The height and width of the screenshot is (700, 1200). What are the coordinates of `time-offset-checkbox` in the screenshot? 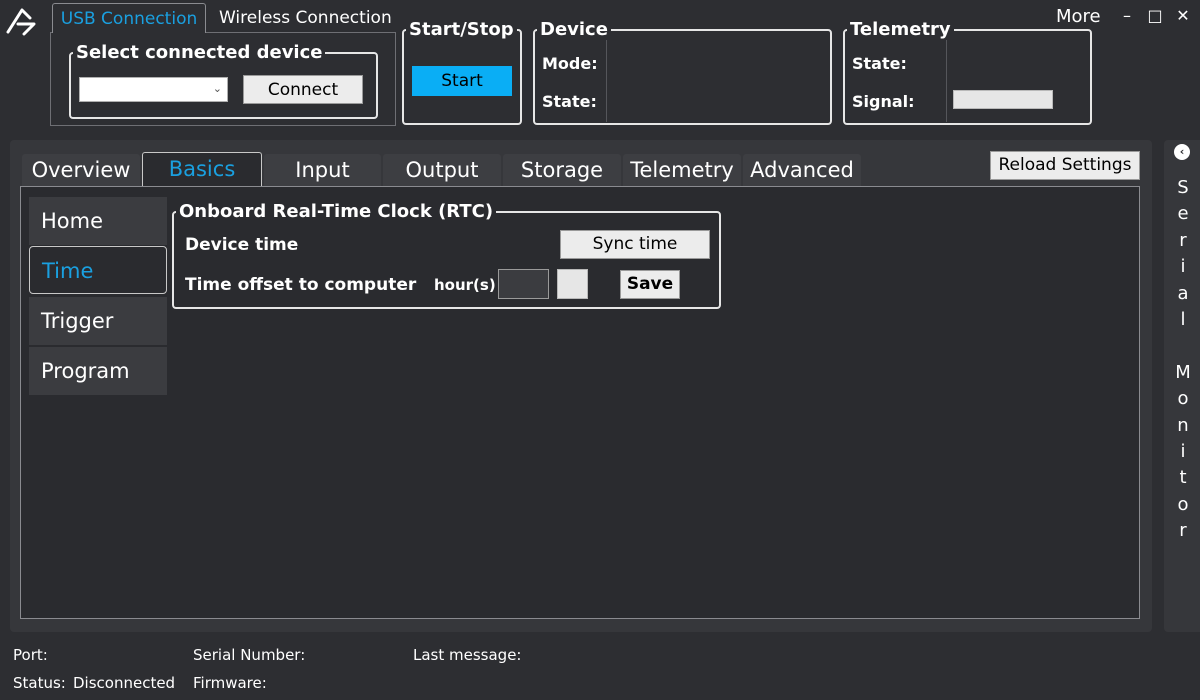 It's located at (572, 284).